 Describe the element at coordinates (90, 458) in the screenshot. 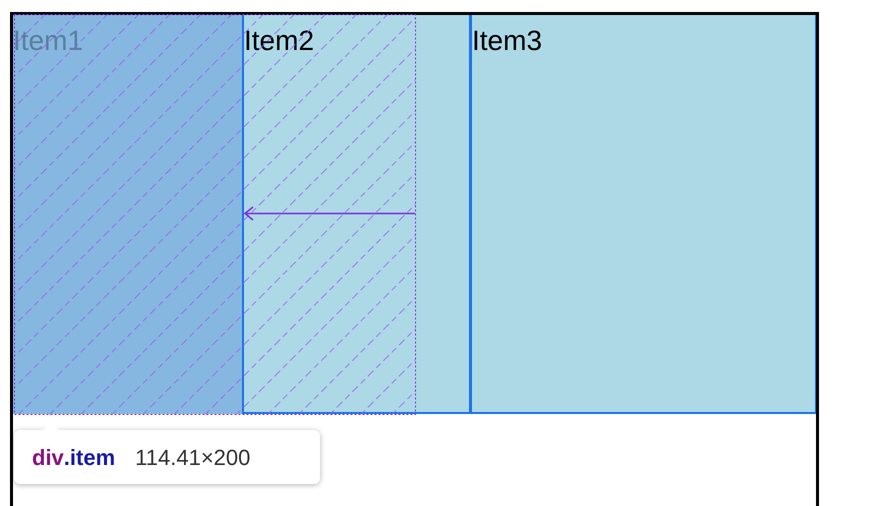

I see `class-name: .item` at that location.